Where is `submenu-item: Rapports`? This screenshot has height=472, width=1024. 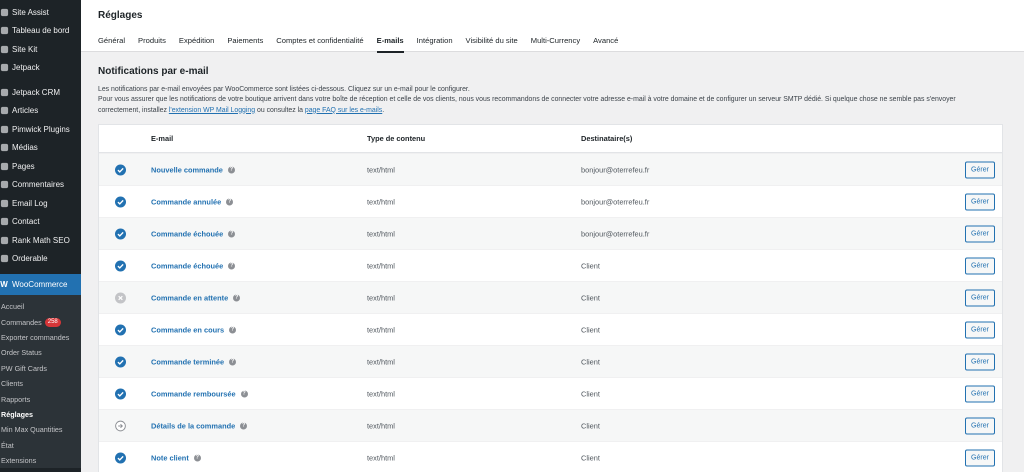
submenu-item: Rapports is located at coordinates (40, 398).